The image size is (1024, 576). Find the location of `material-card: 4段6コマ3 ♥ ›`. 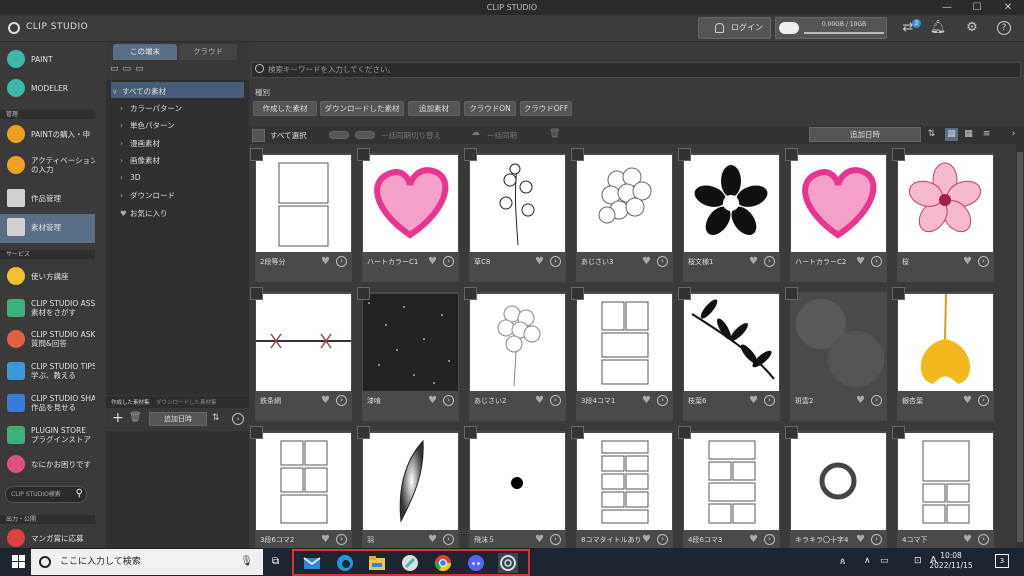

material-card: 4段6コマ3 ♥ › is located at coordinates (729, 487).